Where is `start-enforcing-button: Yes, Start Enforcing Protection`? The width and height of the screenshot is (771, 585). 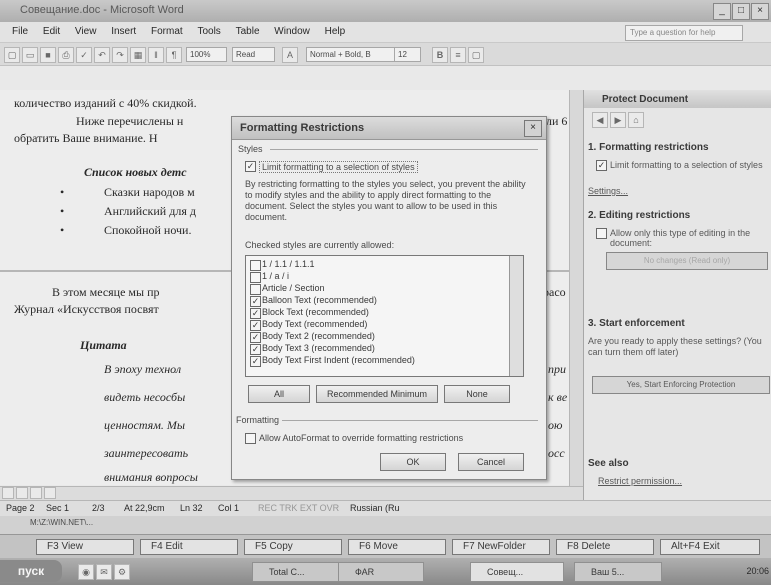 start-enforcing-button: Yes, Start Enforcing Protection is located at coordinates (681, 385).